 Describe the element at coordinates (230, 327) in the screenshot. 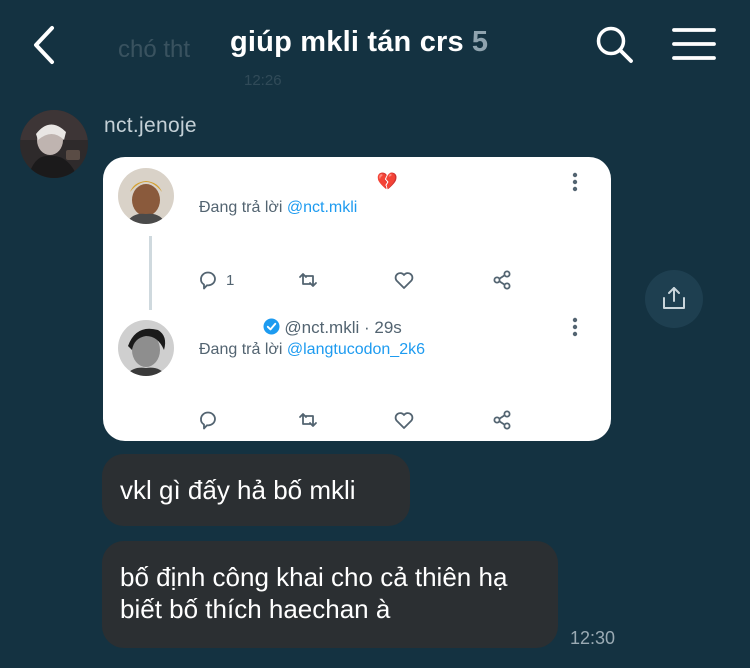

I see `tweet-author-name: nghễnh` at that location.